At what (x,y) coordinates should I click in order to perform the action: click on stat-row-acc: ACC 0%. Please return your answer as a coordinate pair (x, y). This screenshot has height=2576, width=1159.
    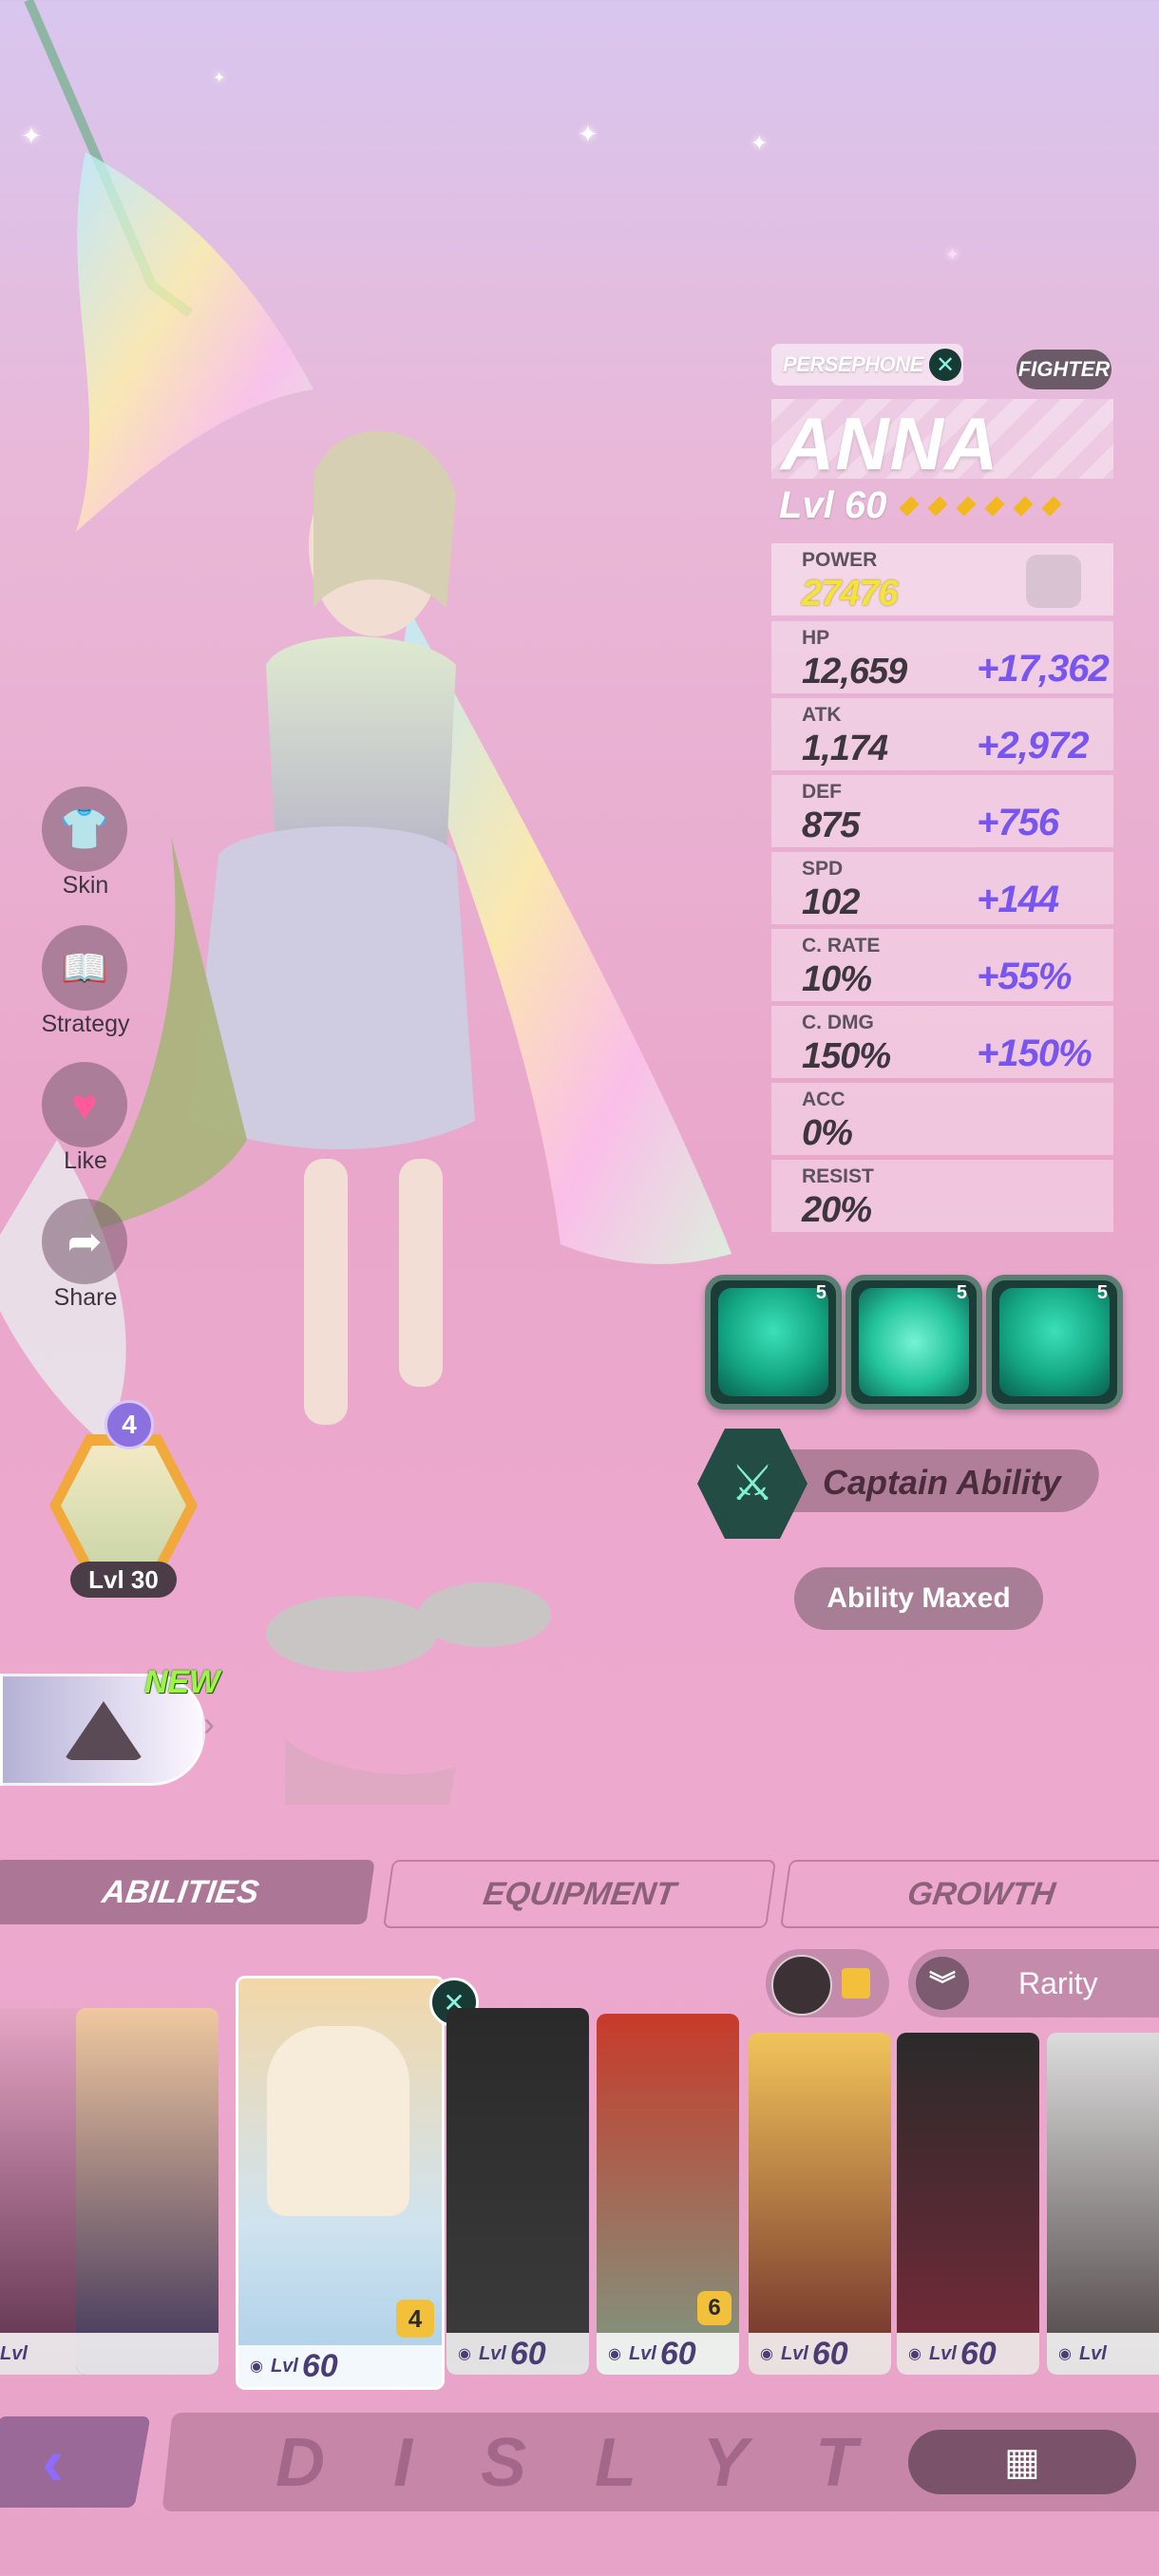
    Looking at the image, I should click on (942, 1119).